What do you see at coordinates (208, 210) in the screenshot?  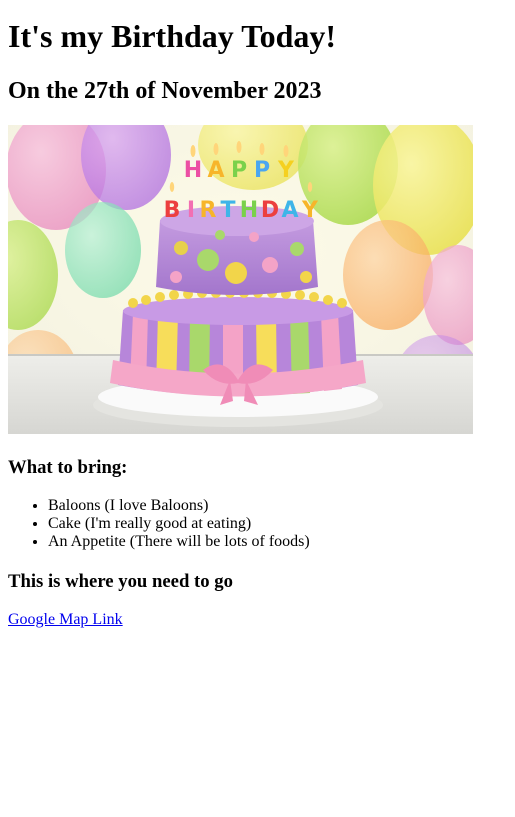 I see `svg-text: R` at bounding box center [208, 210].